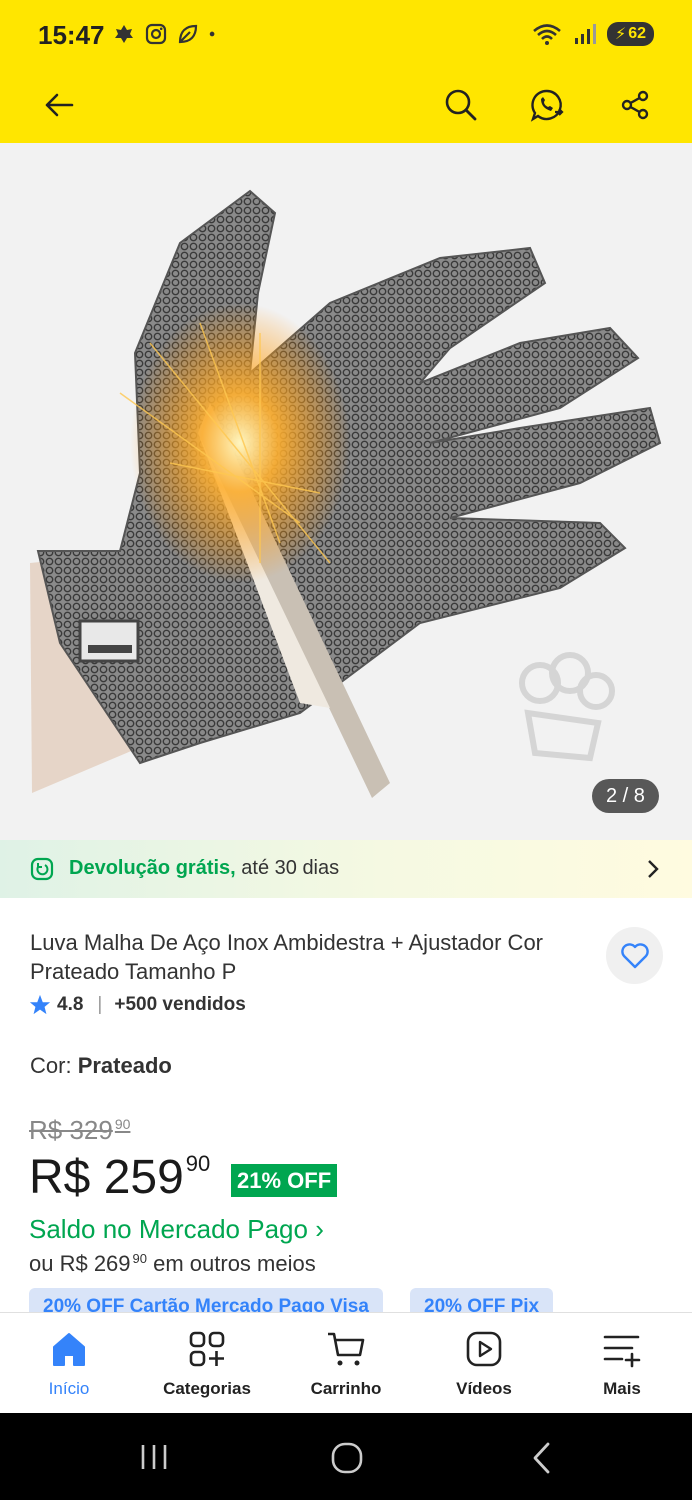  Describe the element at coordinates (653, 869) in the screenshot. I see `chevron-right-icon` at that location.